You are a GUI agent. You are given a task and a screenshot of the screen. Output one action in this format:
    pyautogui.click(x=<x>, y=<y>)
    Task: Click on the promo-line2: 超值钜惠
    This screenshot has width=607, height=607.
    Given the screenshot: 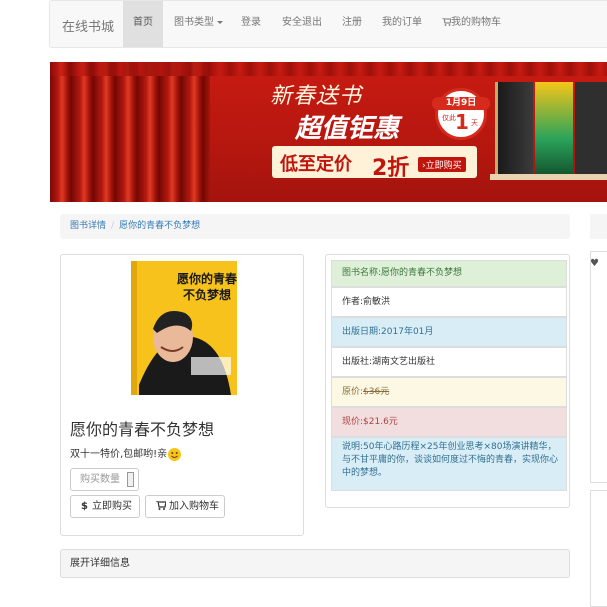 What is the action you would take?
    pyautogui.click(x=347, y=129)
    